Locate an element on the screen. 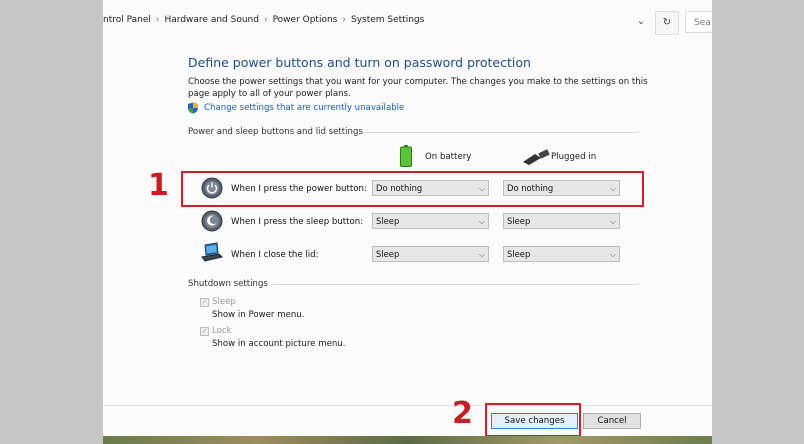 This screenshot has height=444, width=804. dropdown-chevron-icon: ⌄ is located at coordinates (641, 22).